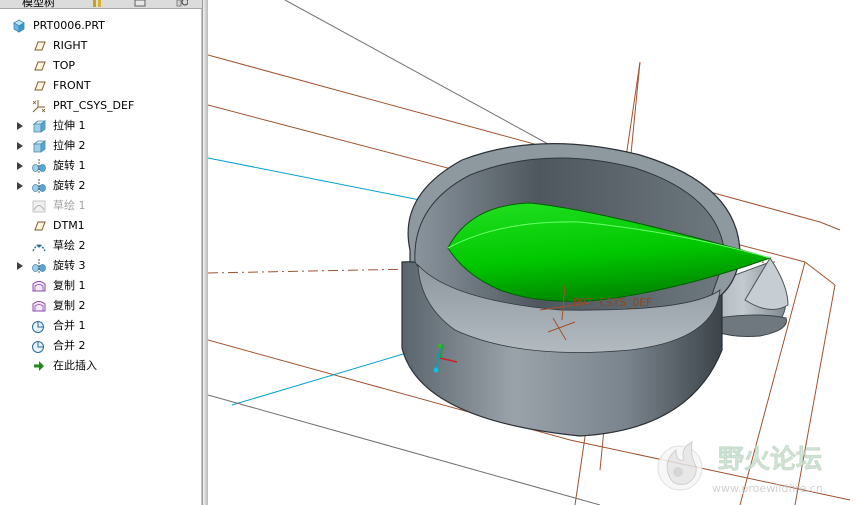 The height and width of the screenshot is (505, 862). What do you see at coordinates (72, 85) in the screenshot?
I see `tree-item-label: FRONT` at bounding box center [72, 85].